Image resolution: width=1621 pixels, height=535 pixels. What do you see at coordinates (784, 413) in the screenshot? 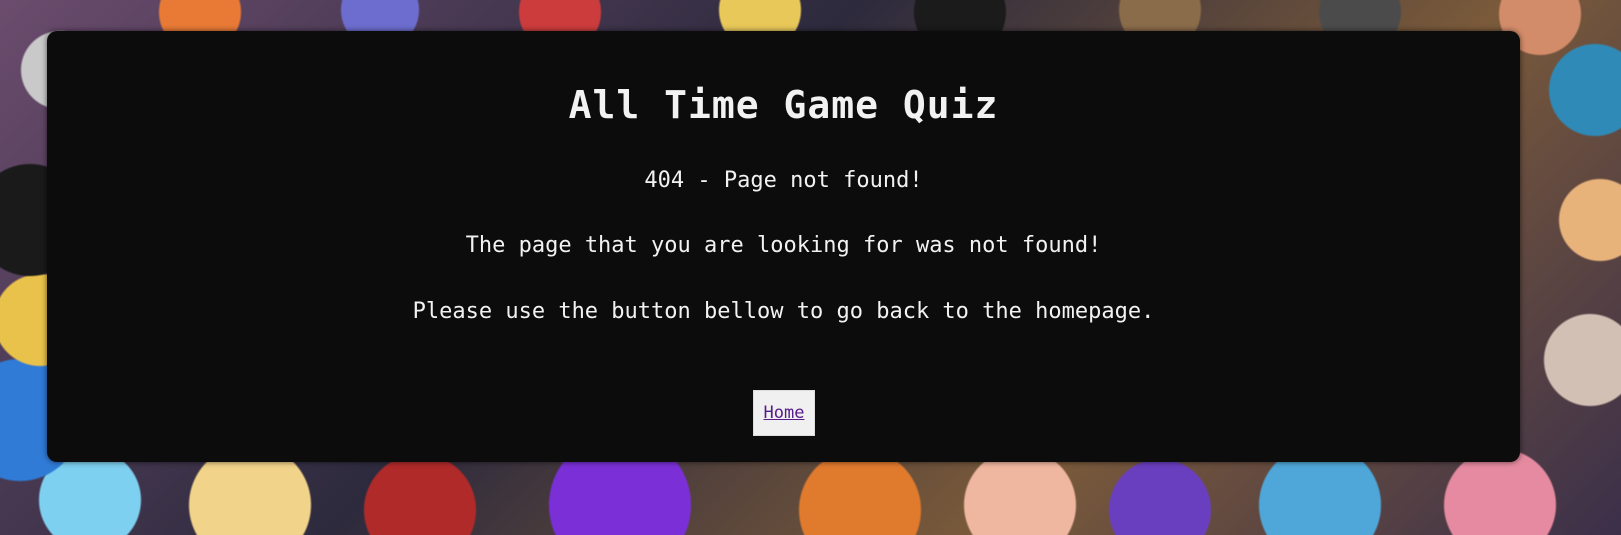
I see `home-button: Home` at bounding box center [784, 413].